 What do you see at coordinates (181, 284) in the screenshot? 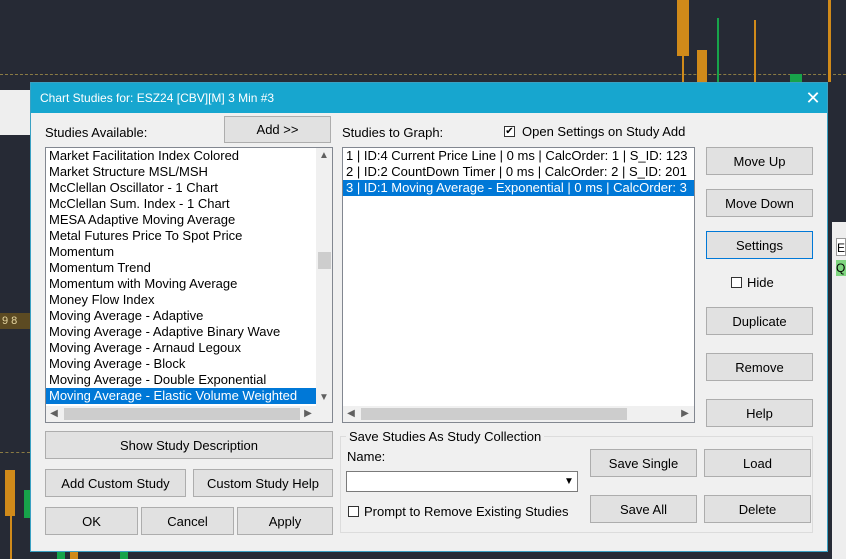
I see `list-item: Momentum with Moving Average` at bounding box center [181, 284].